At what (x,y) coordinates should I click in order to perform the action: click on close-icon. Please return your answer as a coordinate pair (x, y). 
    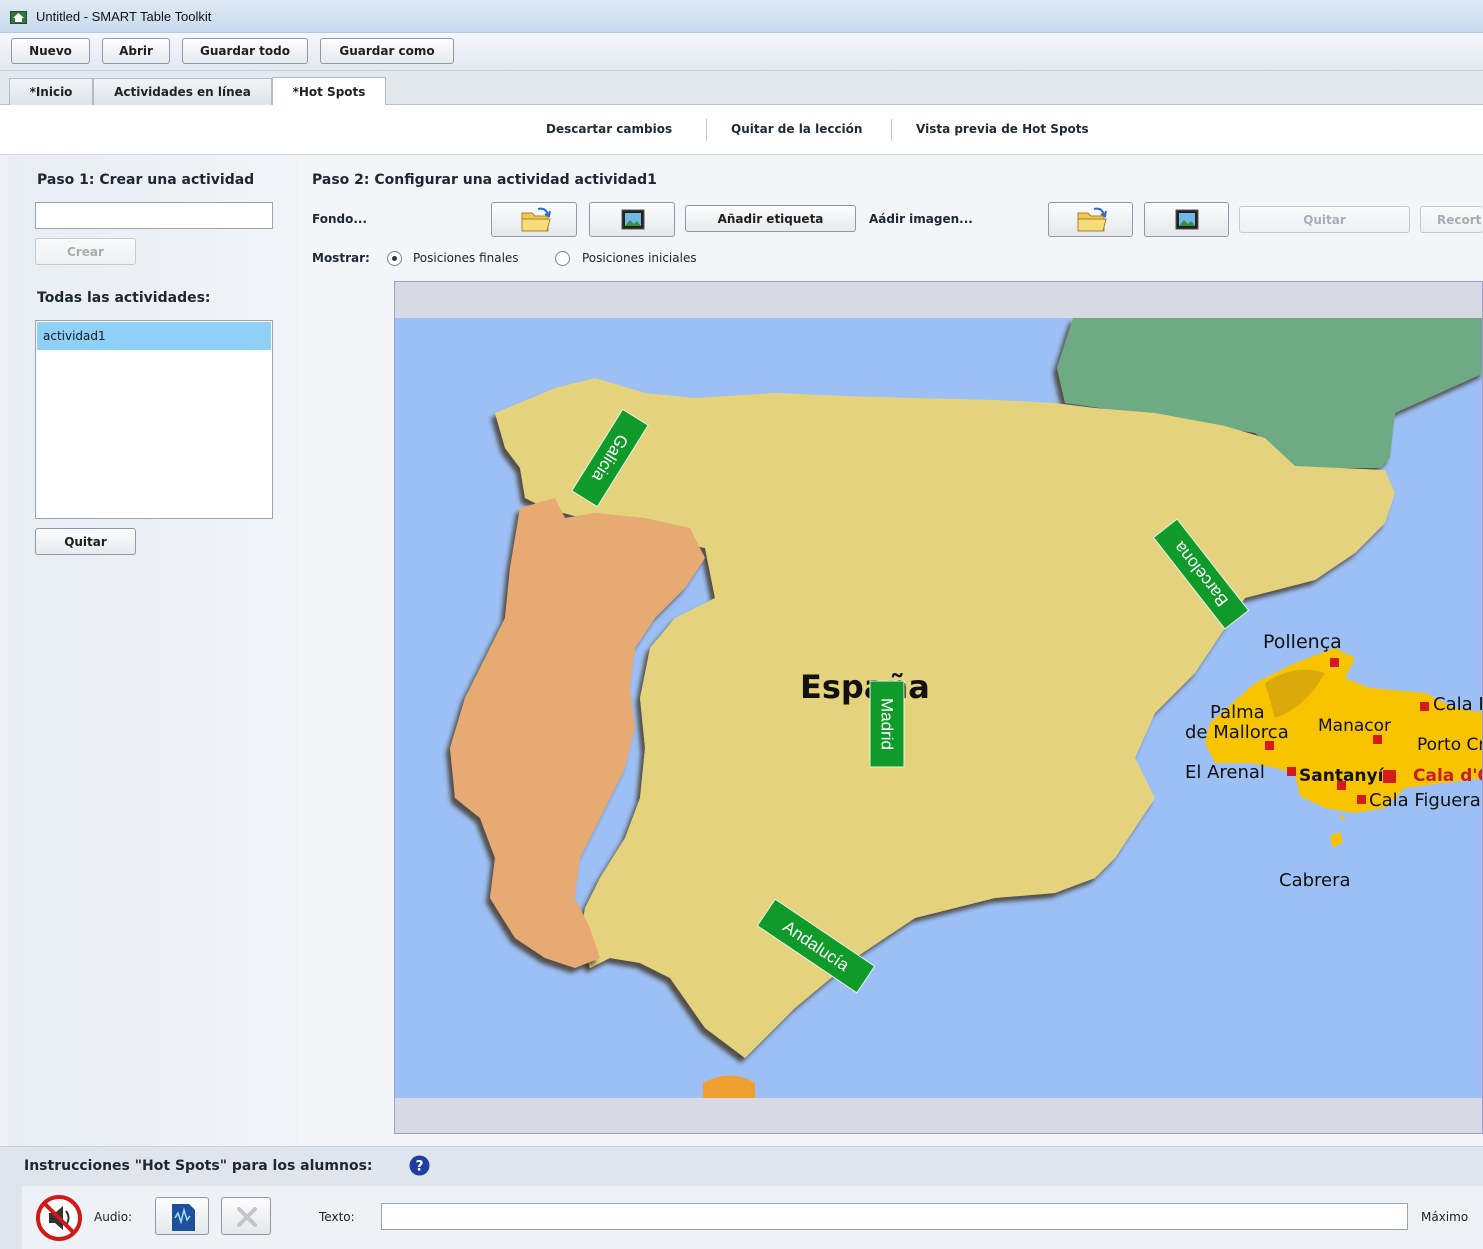
    Looking at the image, I should click on (247, 1217).